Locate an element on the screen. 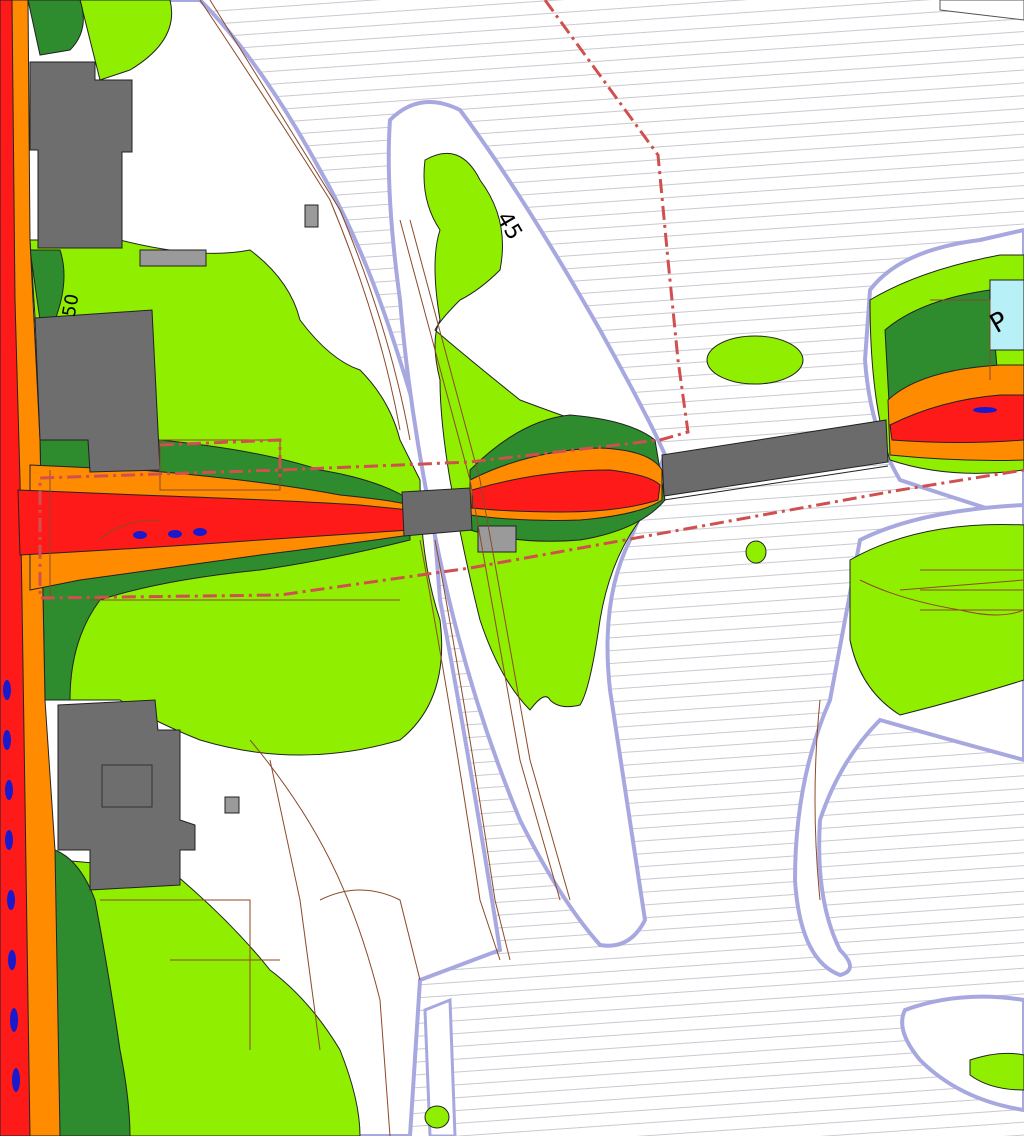 The height and width of the screenshot is (1136, 1024). bridge-west is located at coordinates (437, 512).